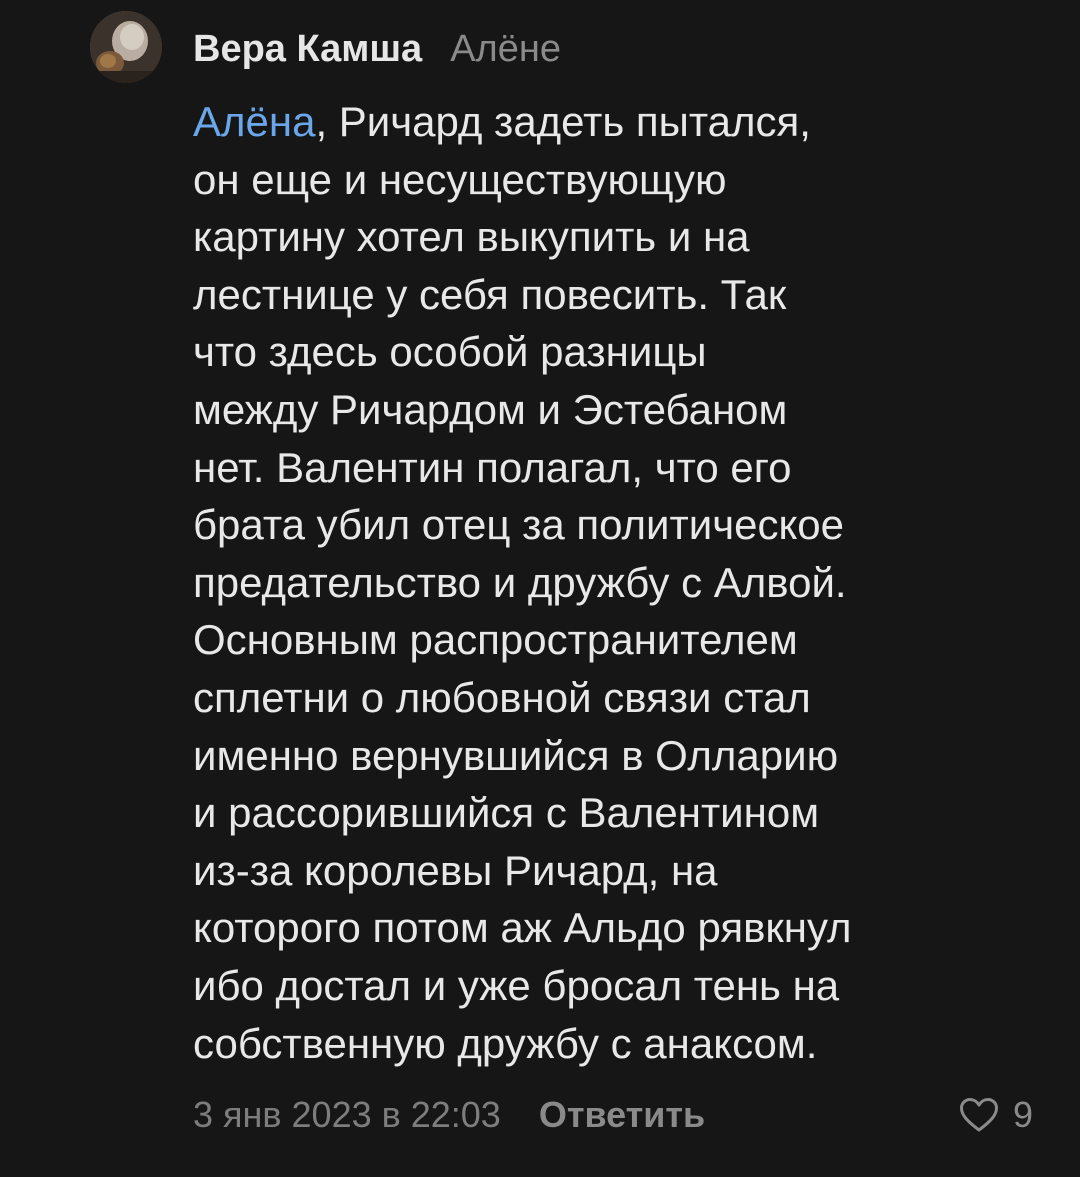  I want to click on comment-line: что здесь особой разницы, so click(450, 352).